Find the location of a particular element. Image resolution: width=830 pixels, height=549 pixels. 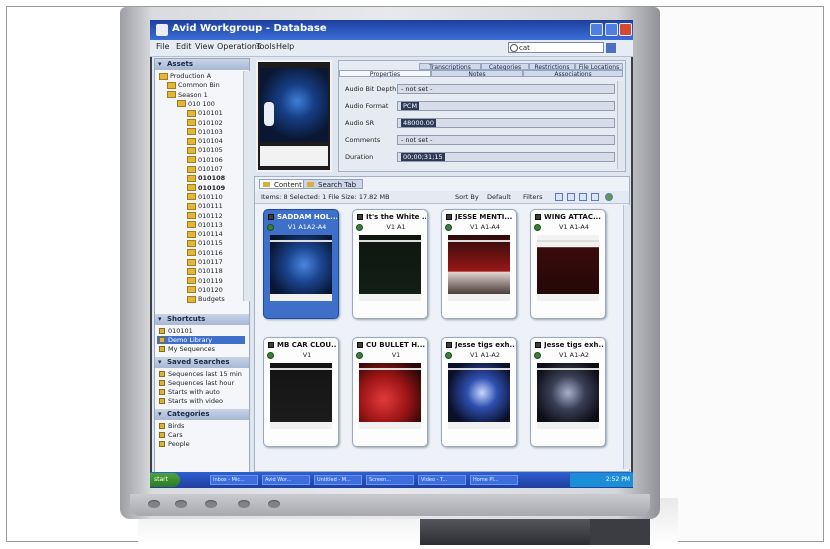

tree-item: 010118 is located at coordinates (205, 271).